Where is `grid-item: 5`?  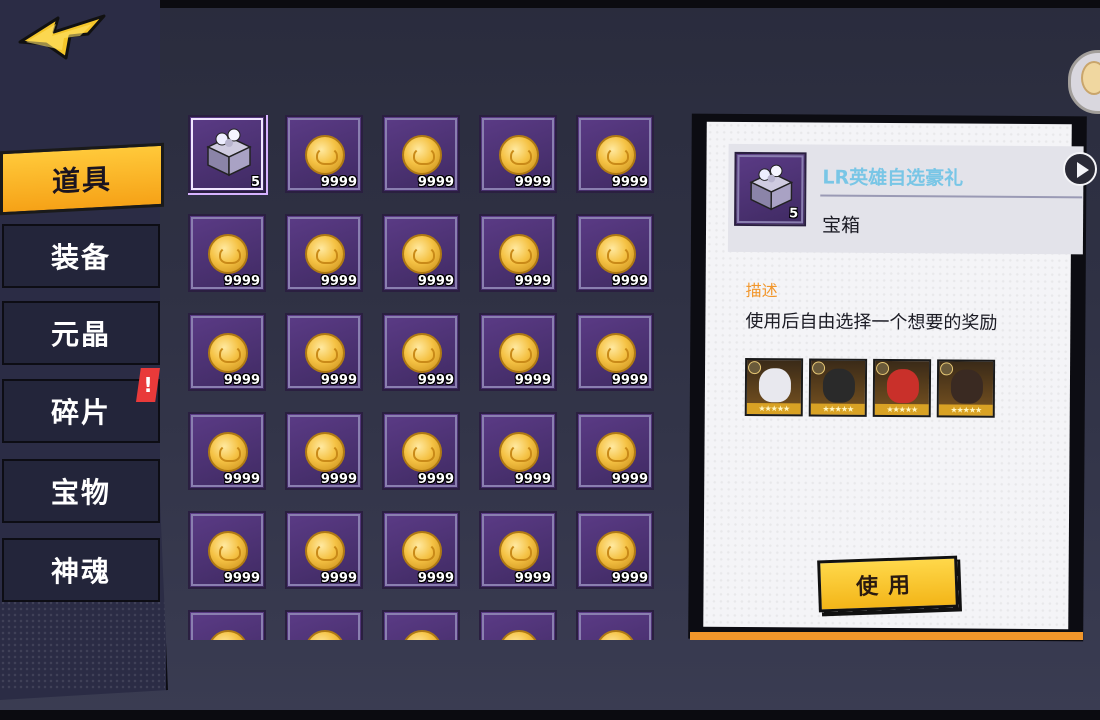 grid-item: 5 is located at coordinates (227, 154).